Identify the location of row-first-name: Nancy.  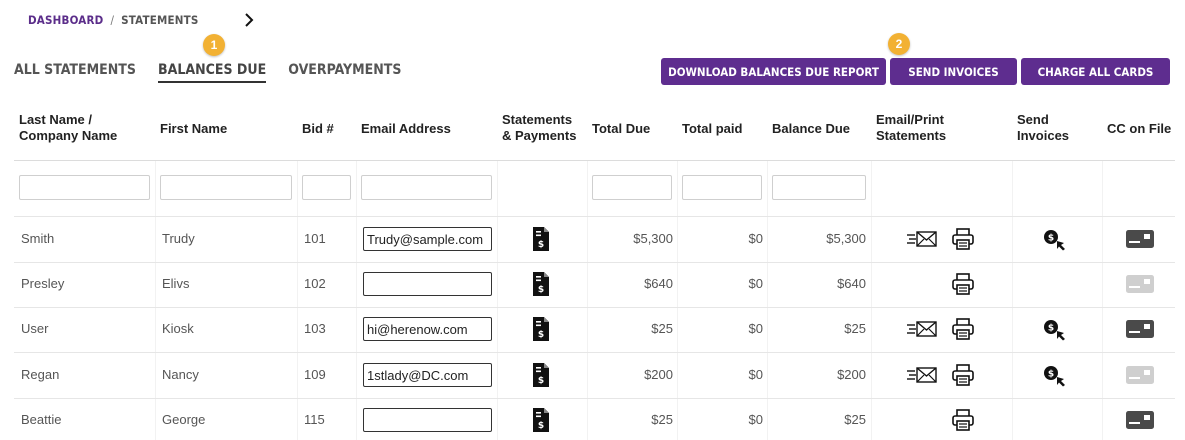
(180, 374).